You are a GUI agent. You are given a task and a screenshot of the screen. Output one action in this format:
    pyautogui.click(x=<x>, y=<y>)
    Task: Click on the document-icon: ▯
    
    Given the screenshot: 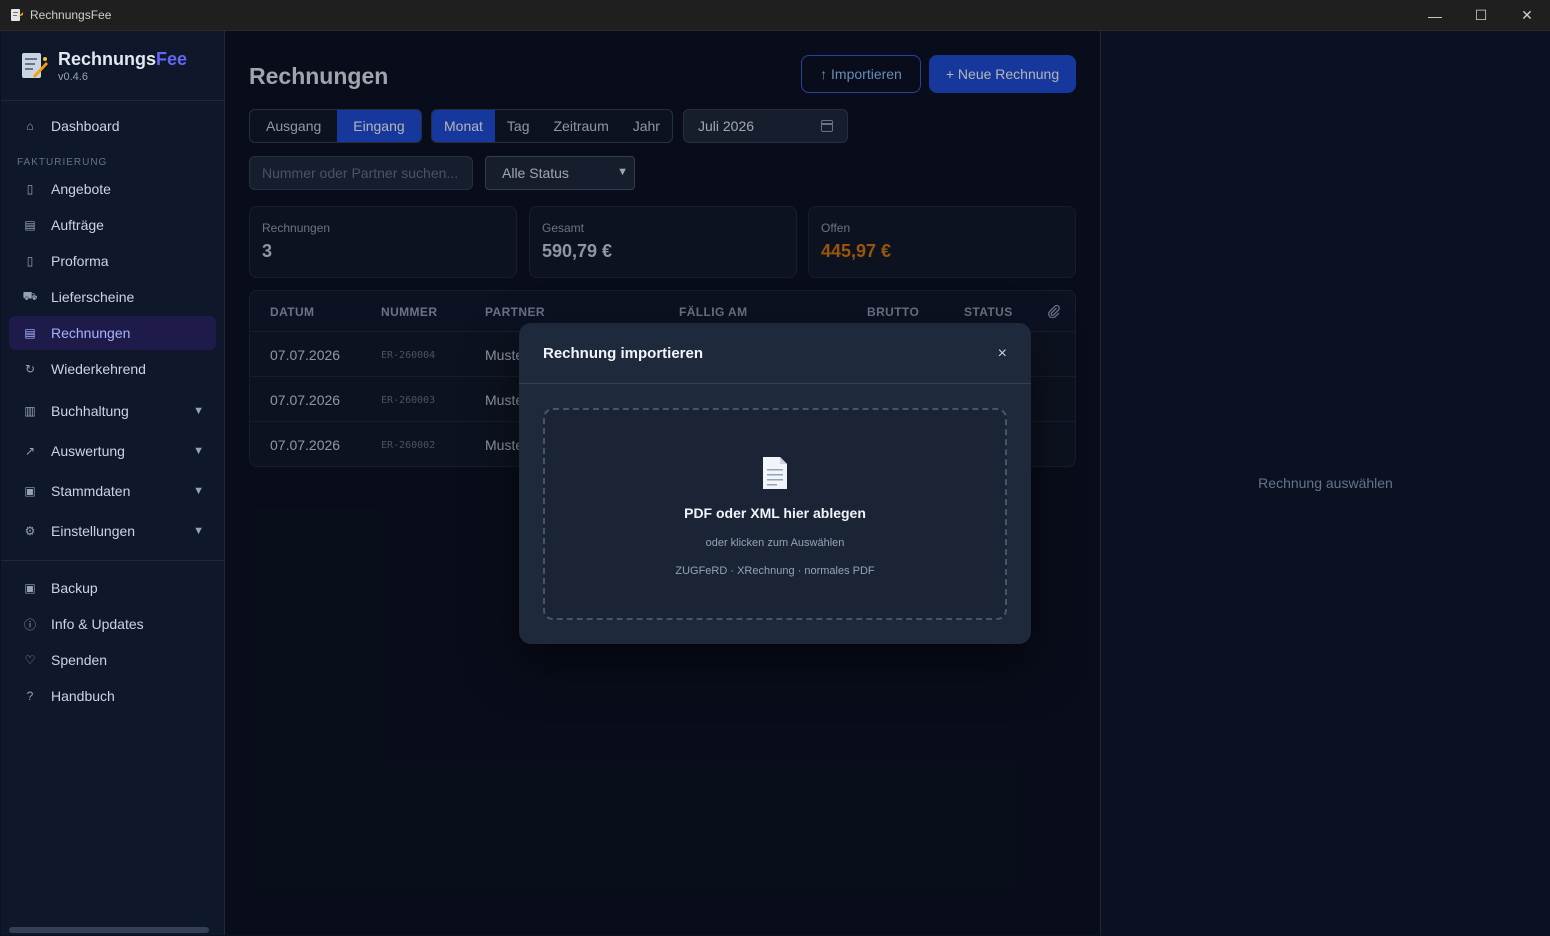 What is the action you would take?
    pyautogui.click(x=30, y=189)
    